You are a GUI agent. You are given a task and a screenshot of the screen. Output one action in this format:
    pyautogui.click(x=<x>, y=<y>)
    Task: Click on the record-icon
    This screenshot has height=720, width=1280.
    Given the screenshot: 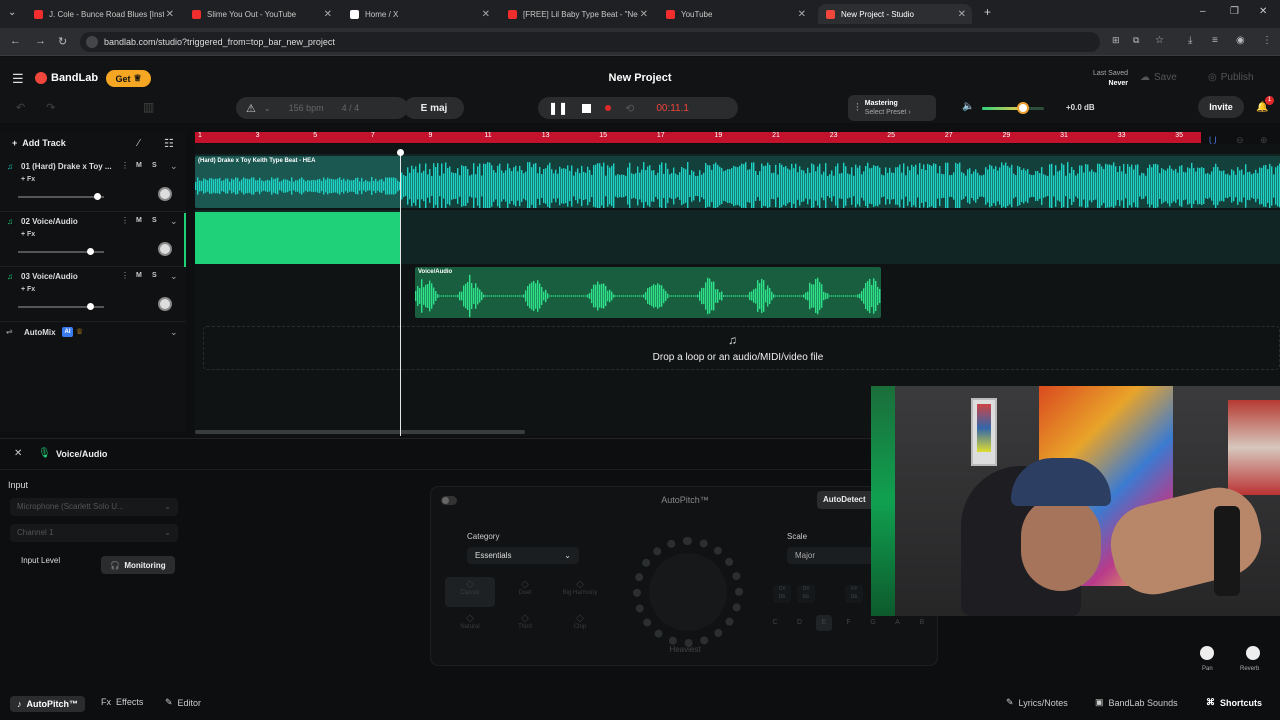 What is the action you would take?
    pyautogui.click(x=608, y=108)
    